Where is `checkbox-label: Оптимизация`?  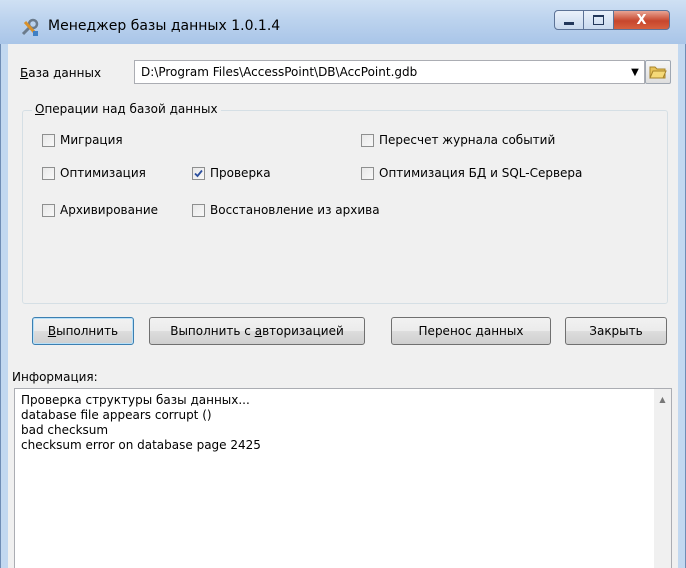 checkbox-label: Оптимизация is located at coordinates (103, 173).